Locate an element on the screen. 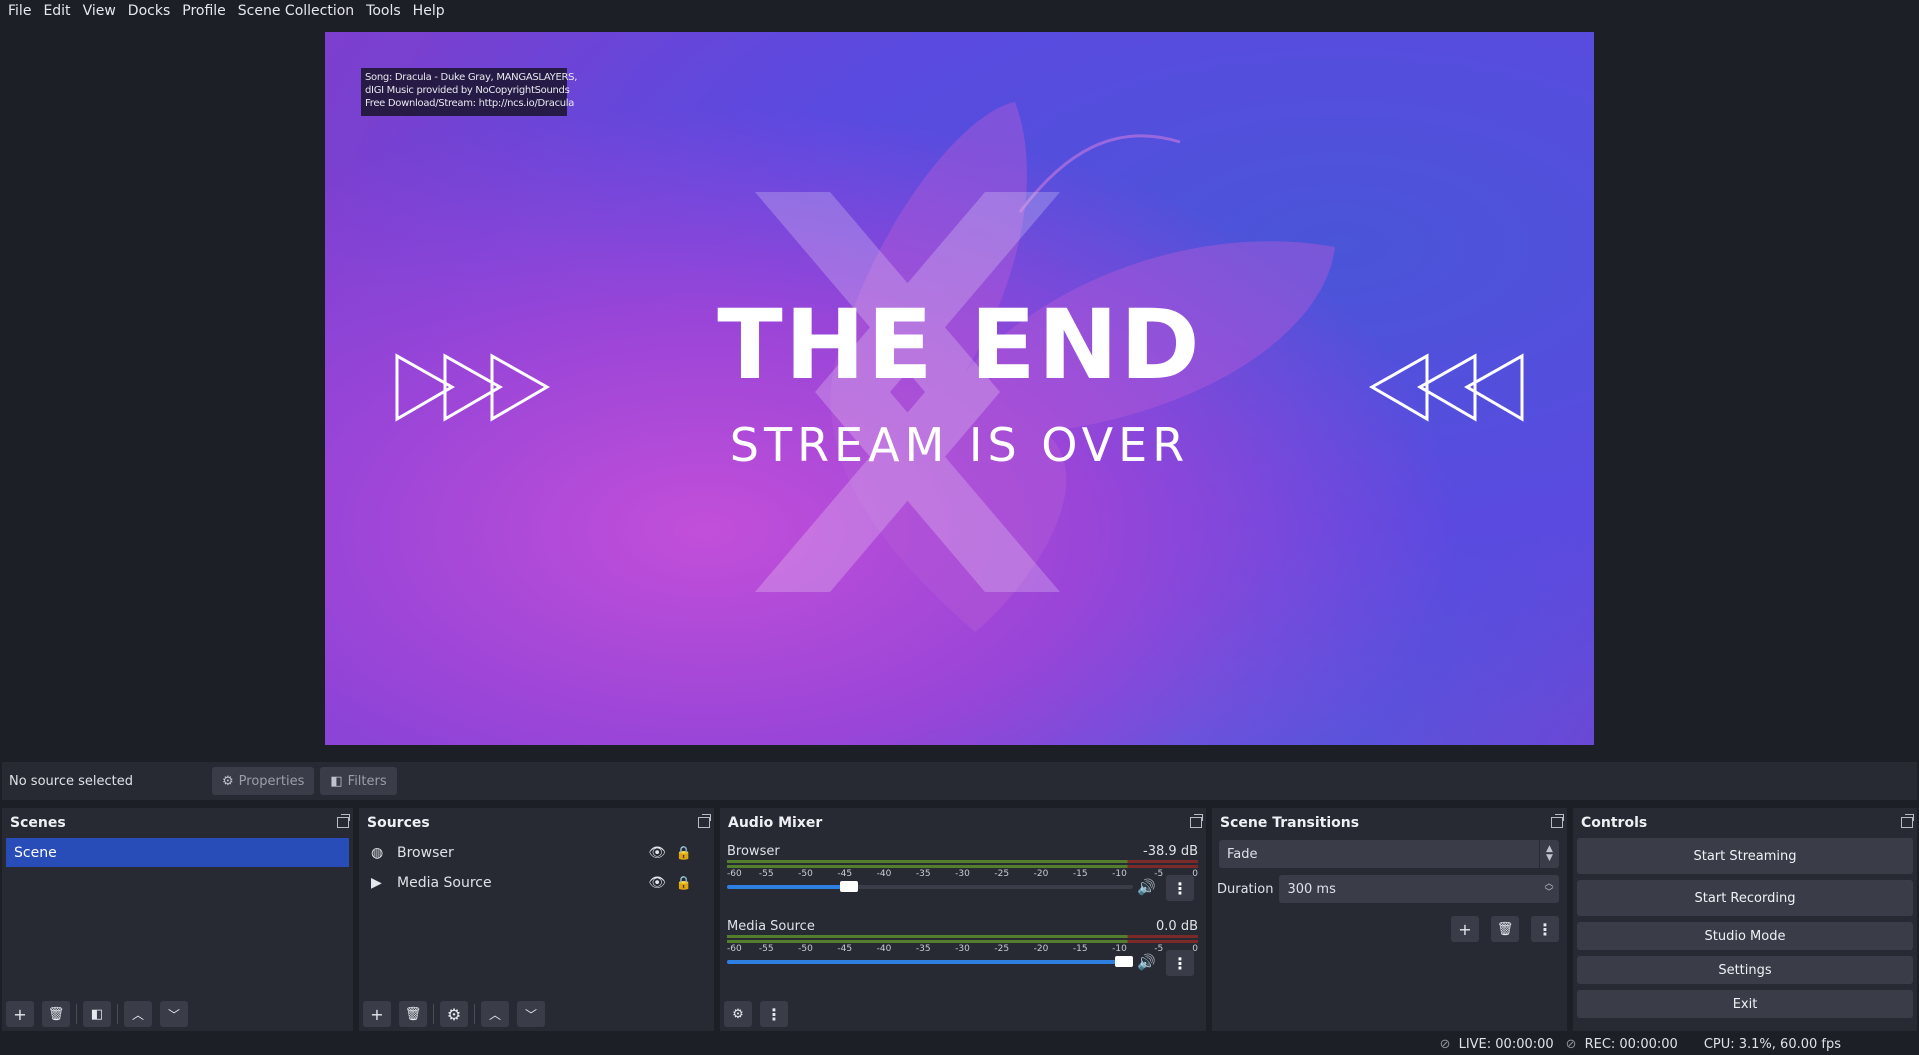  sources-title: Sources is located at coordinates (536, 823).